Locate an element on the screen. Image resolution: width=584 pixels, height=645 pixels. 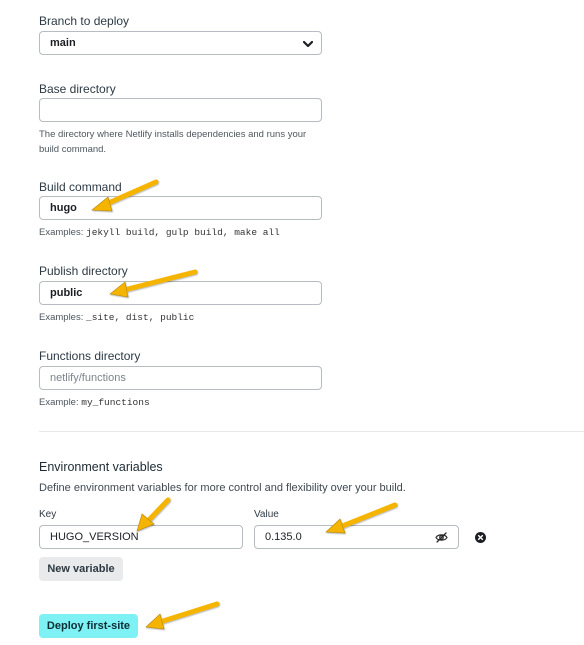
remove-circle-icon is located at coordinates (480, 537).